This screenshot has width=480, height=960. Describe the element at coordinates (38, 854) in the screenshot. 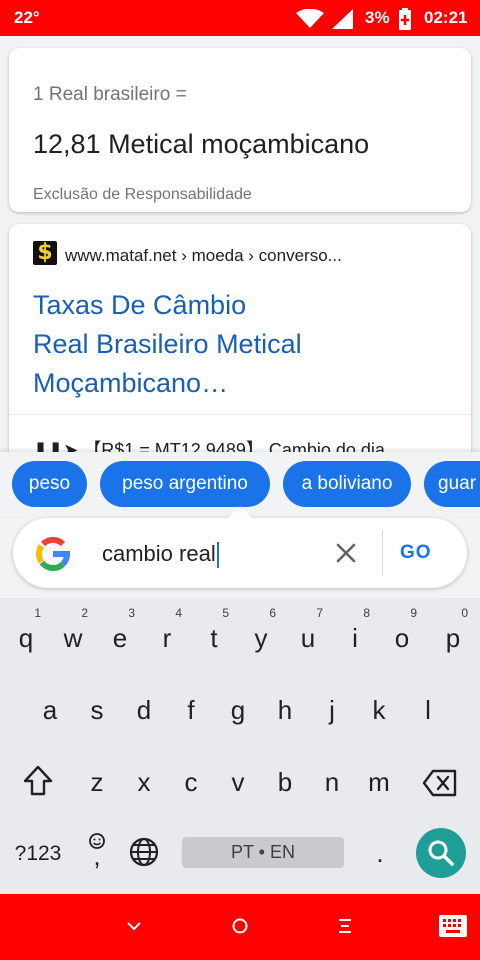

I see `symbols-key: ?123` at that location.